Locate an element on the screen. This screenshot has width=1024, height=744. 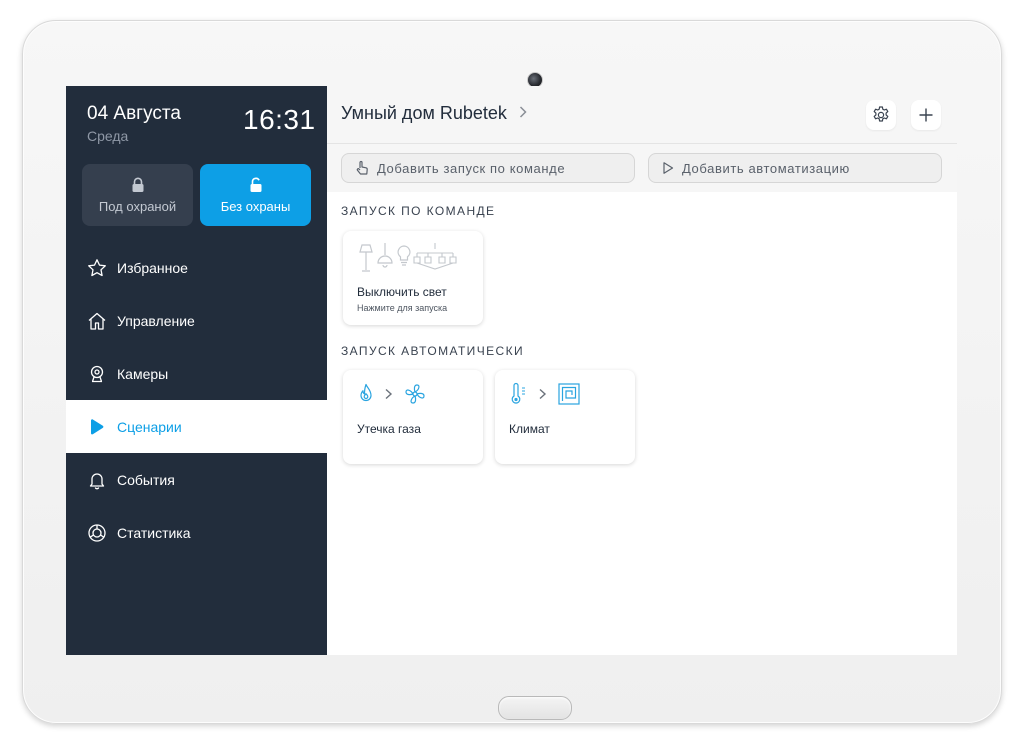
home-button is located at coordinates (535, 708).